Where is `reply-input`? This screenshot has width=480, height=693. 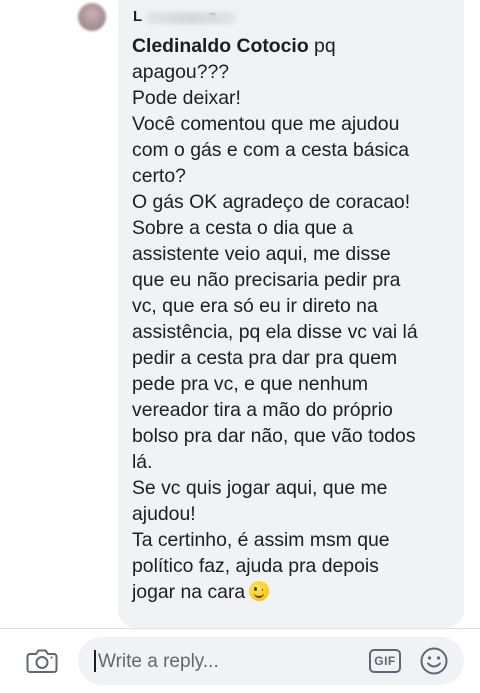 reply-input is located at coordinates (227, 662).